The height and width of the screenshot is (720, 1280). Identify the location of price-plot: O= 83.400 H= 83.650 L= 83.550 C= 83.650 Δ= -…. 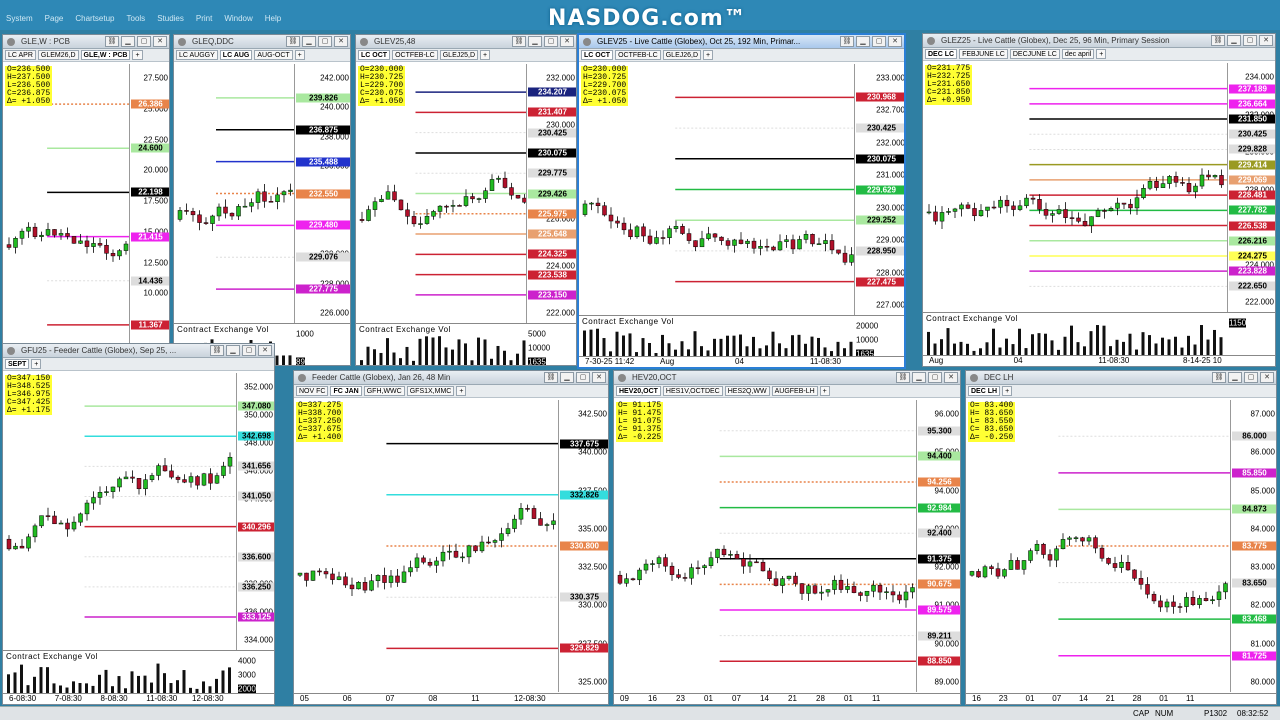
(1098, 546).